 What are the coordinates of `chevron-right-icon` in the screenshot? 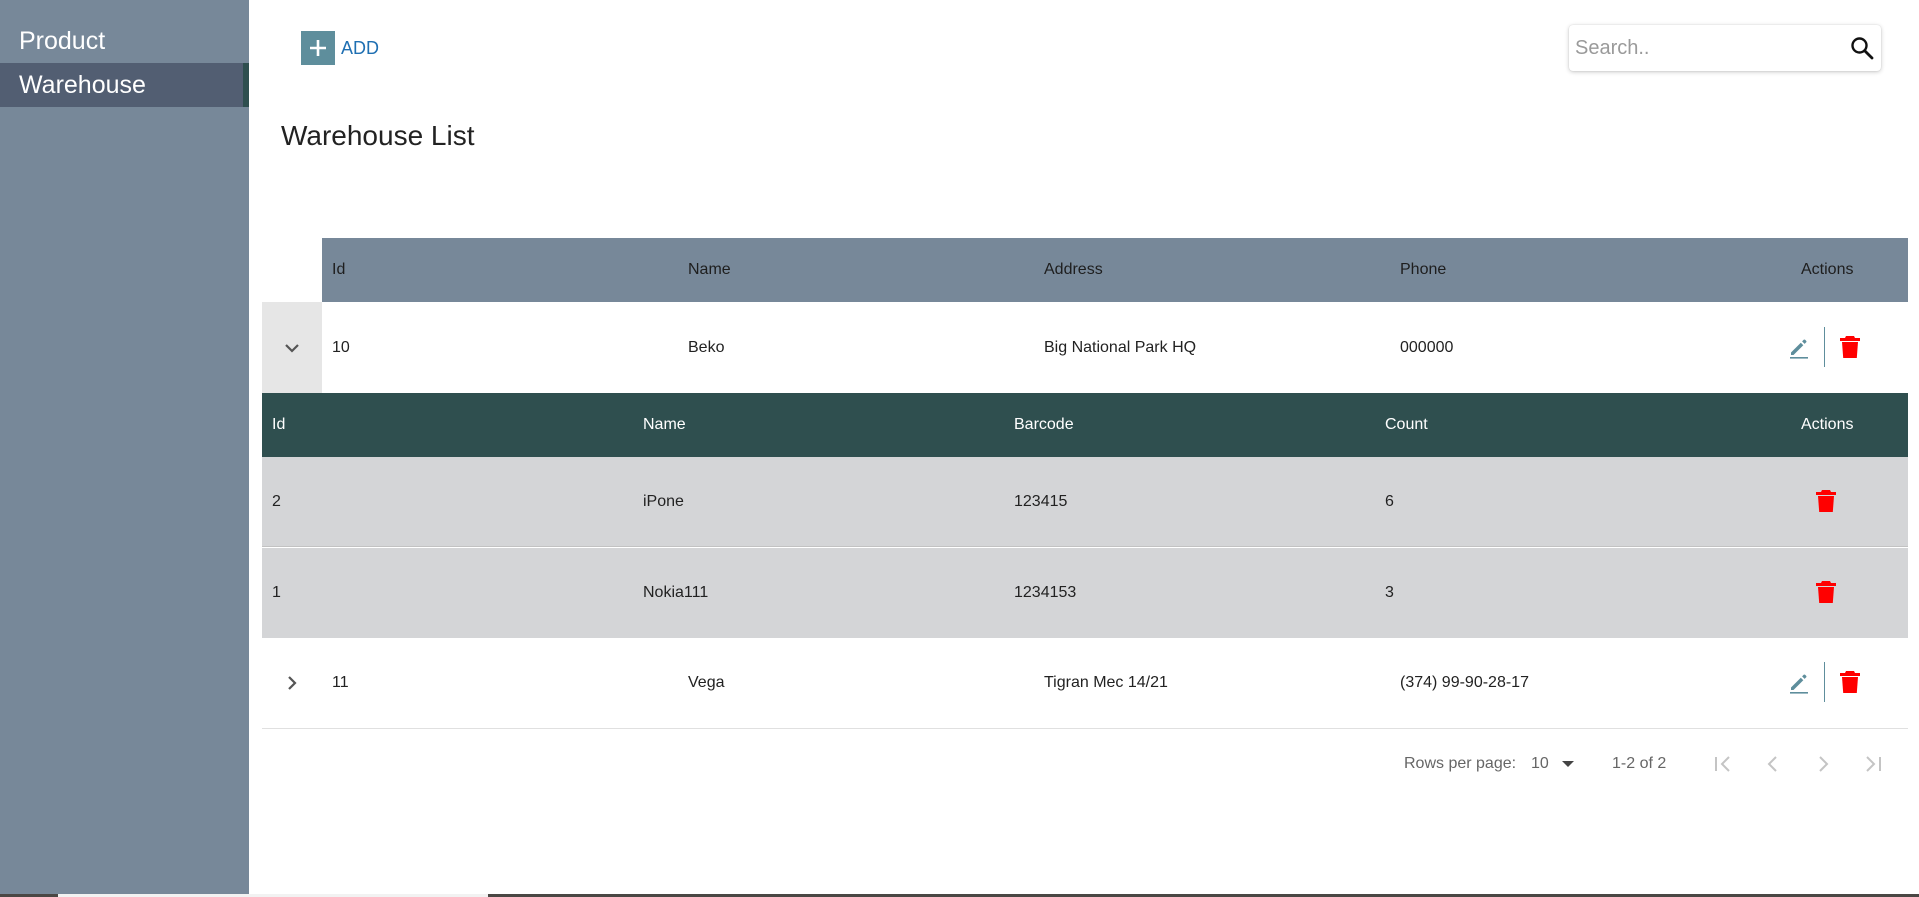 It's located at (292, 683).